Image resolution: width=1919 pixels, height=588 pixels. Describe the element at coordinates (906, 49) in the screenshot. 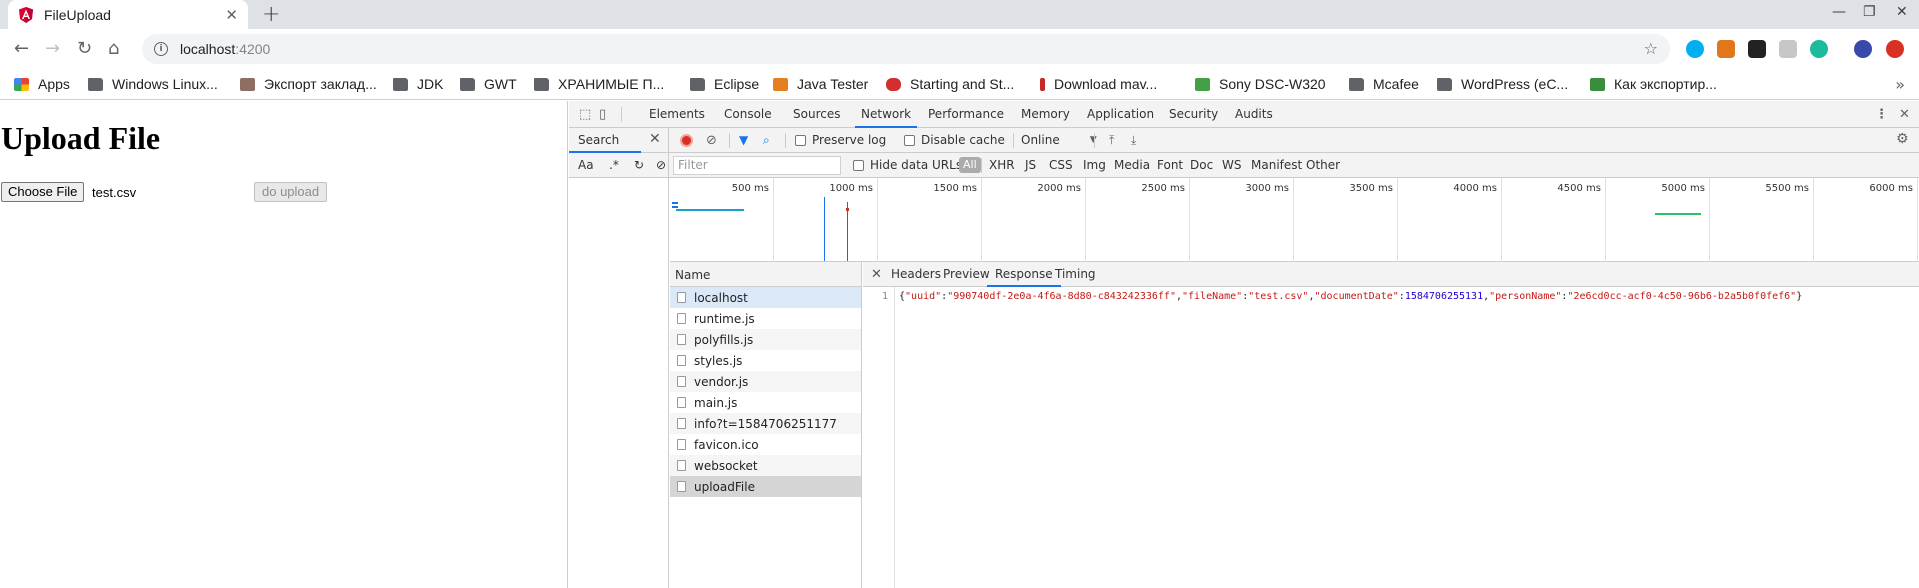

I see `address-bar: i localhost:4200 ☆` at that location.